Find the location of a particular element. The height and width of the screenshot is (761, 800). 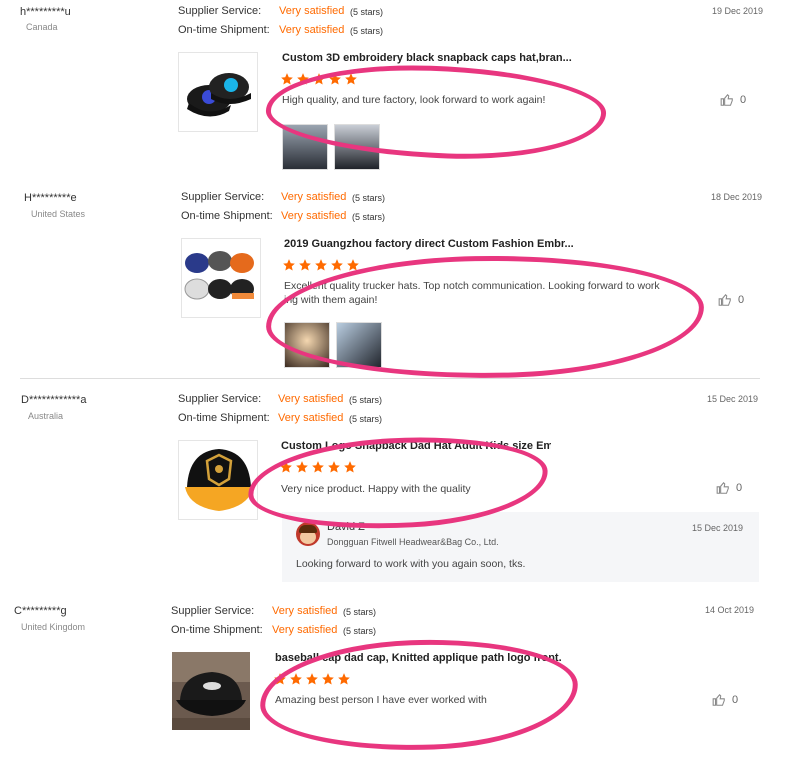

buyer-country: United States is located at coordinates (58, 214).